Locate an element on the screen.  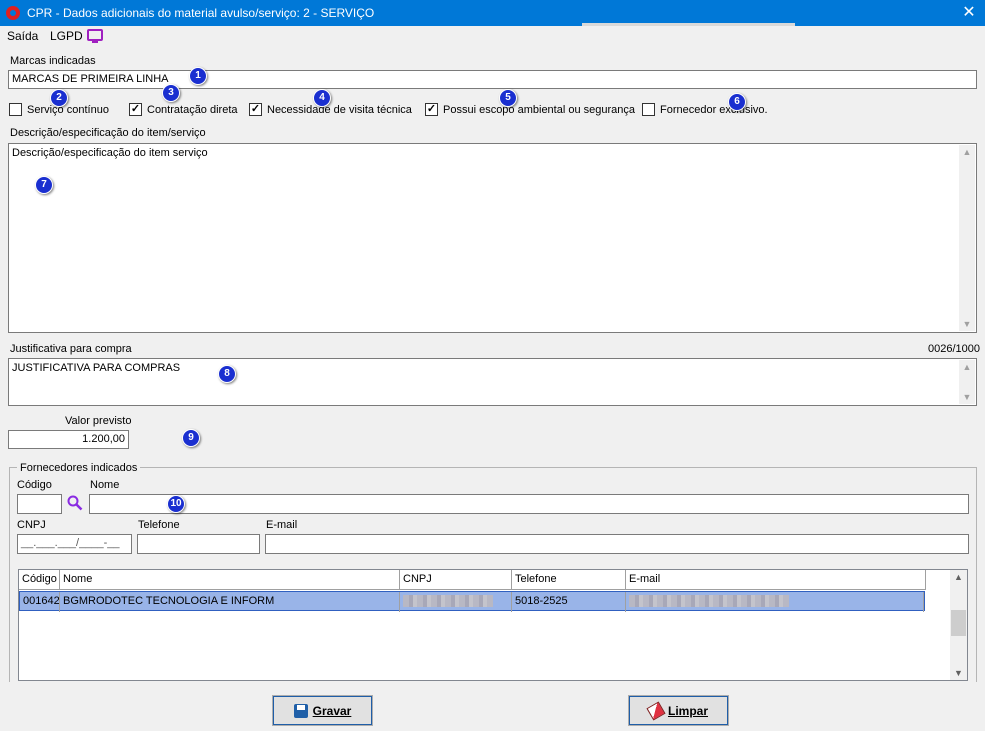
cnpj-label: CNPJ is located at coordinates (31, 525).